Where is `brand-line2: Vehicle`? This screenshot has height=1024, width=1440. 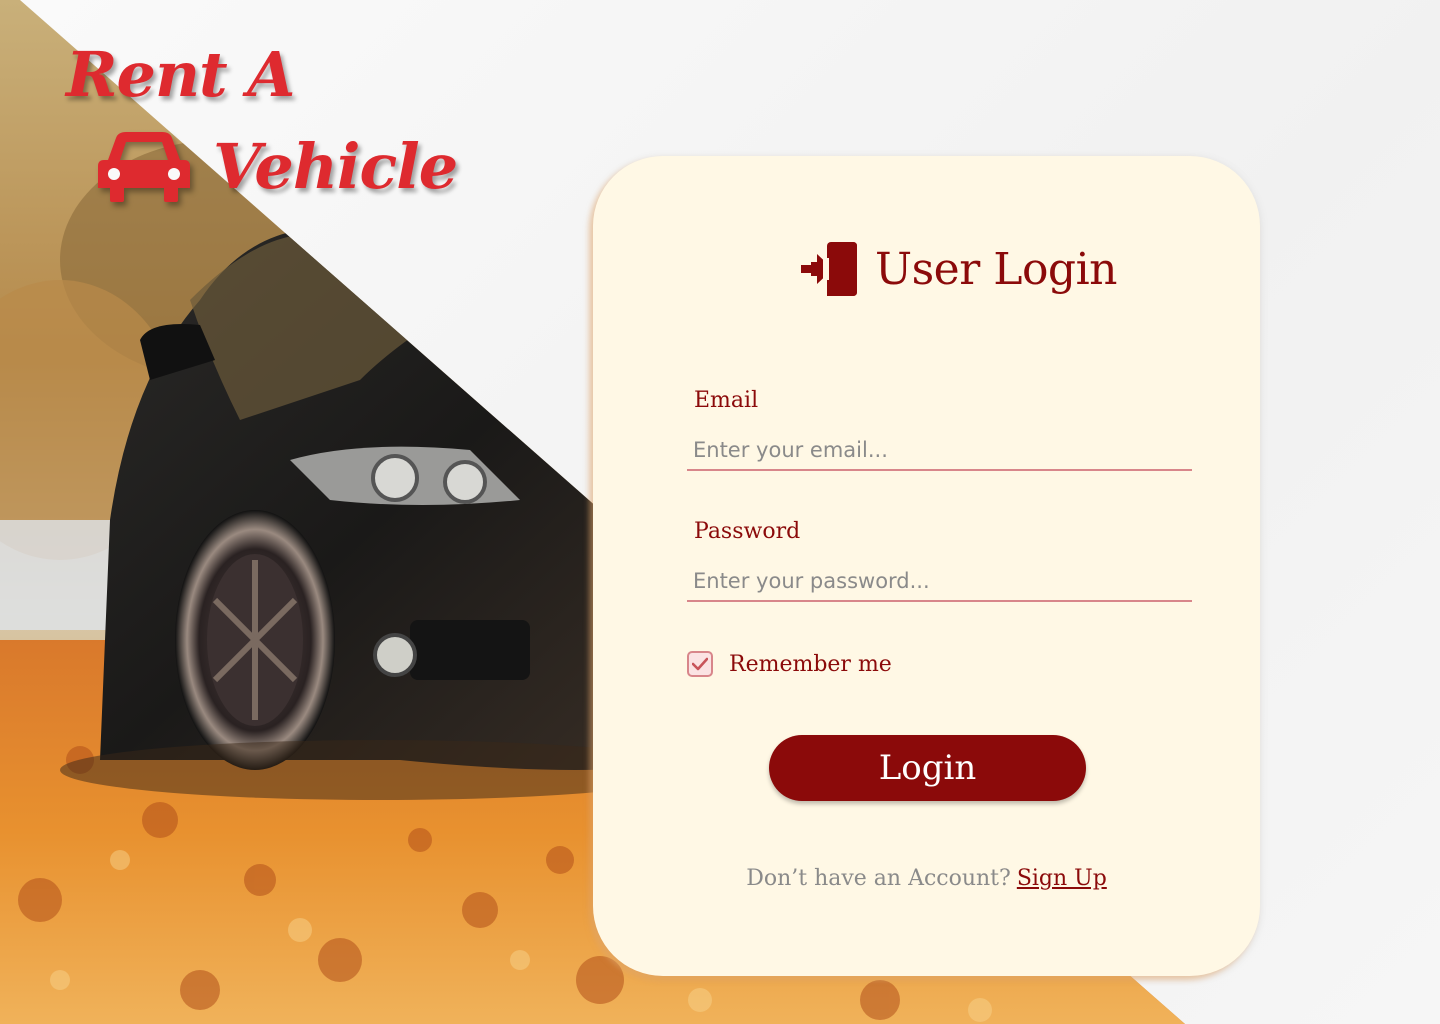 brand-line2: Vehicle is located at coordinates (335, 166).